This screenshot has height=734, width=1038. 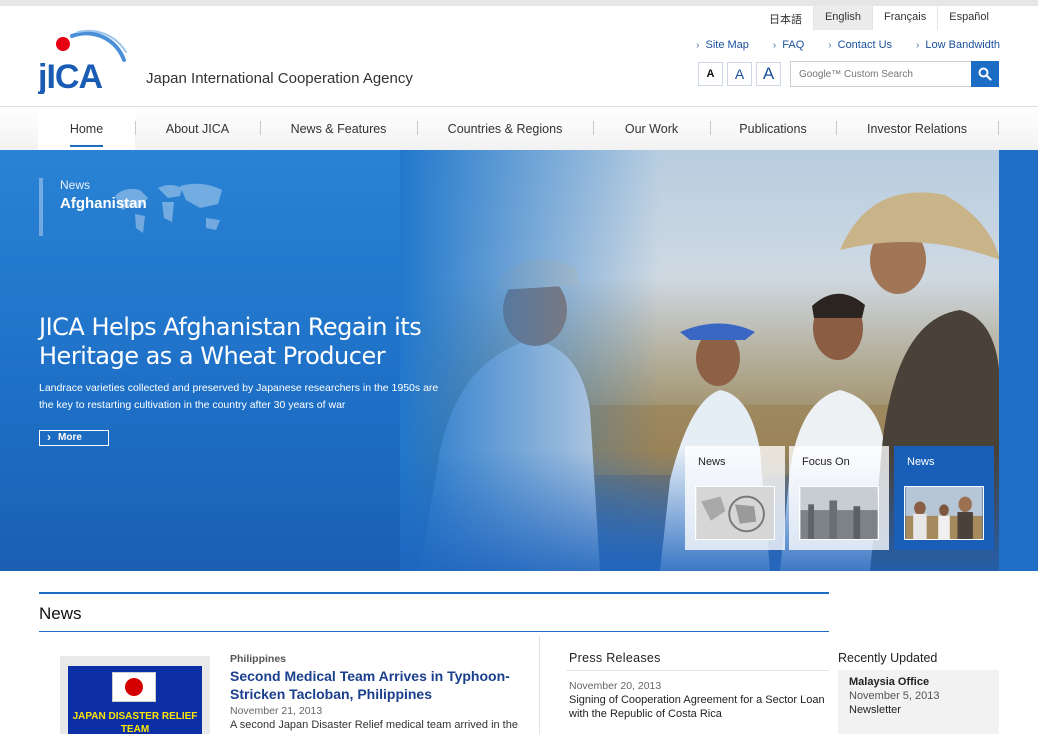 I want to click on jdr-banner-text: JAPAN DISASTER RELIEF TEAM, so click(x=135, y=722).